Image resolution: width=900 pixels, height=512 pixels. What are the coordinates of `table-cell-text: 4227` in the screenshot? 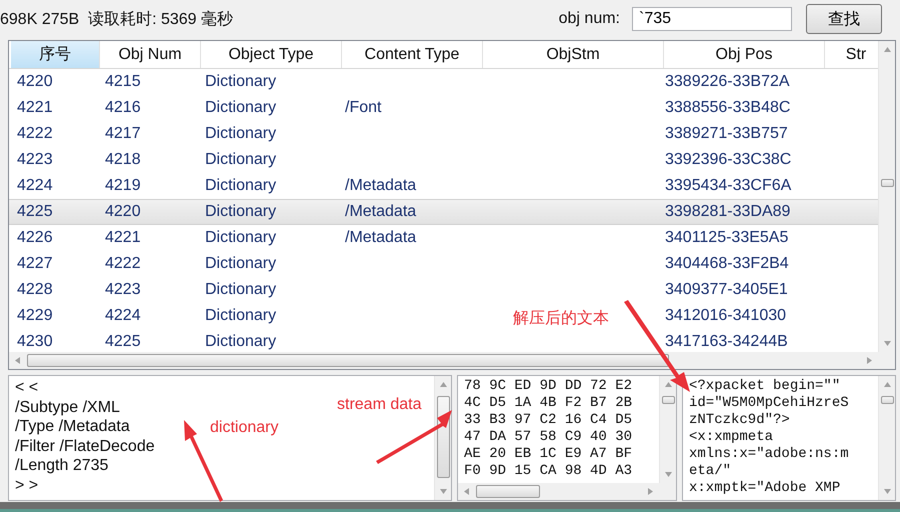 It's located at (35, 264).